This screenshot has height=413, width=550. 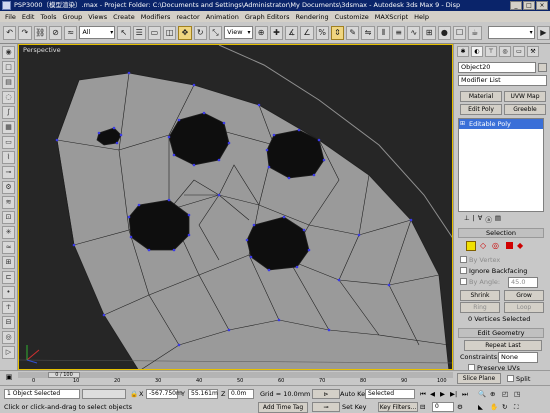 What do you see at coordinates (8, 202) in the screenshot?
I see `wind-icon: ≋` at bounding box center [8, 202].